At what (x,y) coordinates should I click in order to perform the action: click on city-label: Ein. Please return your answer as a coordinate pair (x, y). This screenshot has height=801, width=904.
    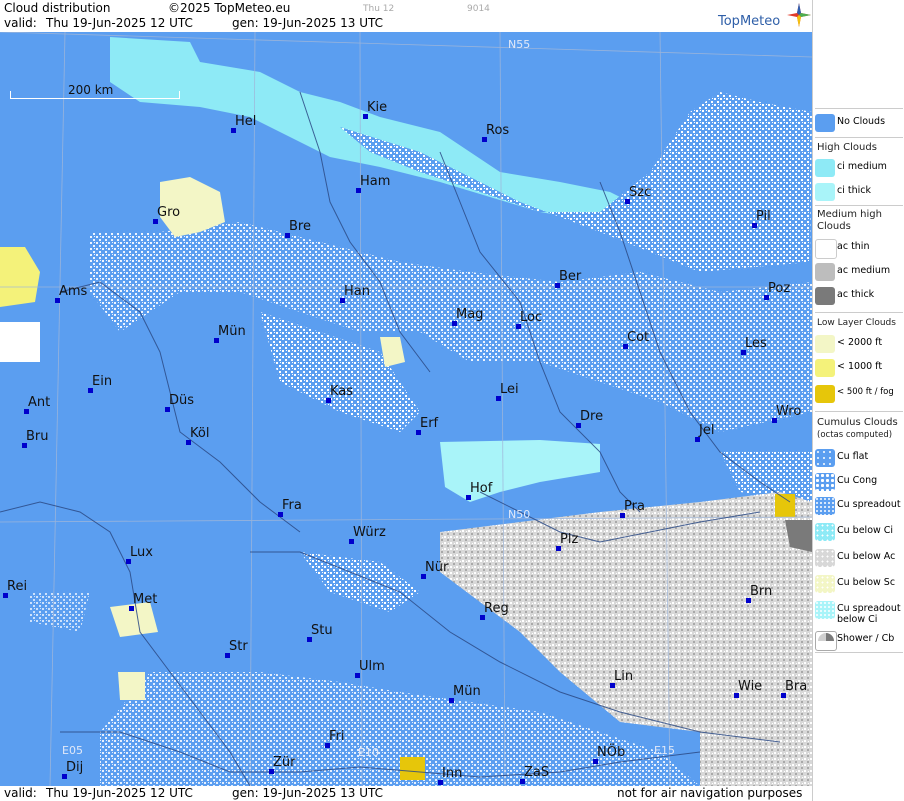
    Looking at the image, I should click on (102, 381).